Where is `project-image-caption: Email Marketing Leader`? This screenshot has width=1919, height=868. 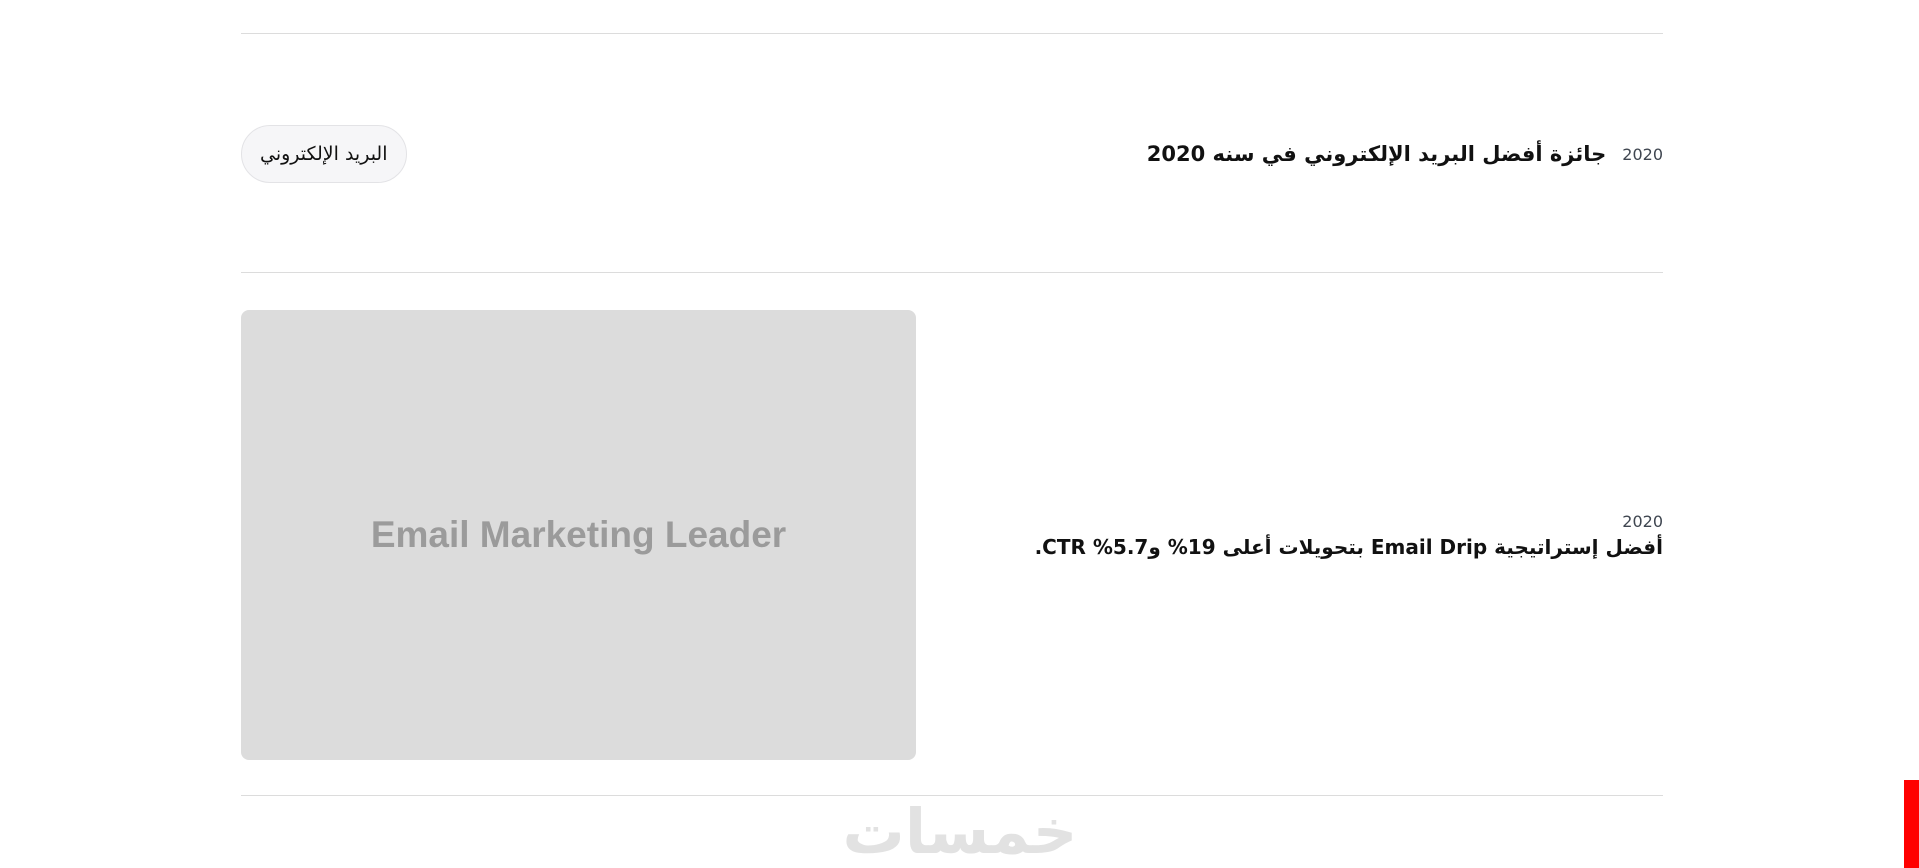
project-image-caption: Email Marketing Leader is located at coordinates (578, 534).